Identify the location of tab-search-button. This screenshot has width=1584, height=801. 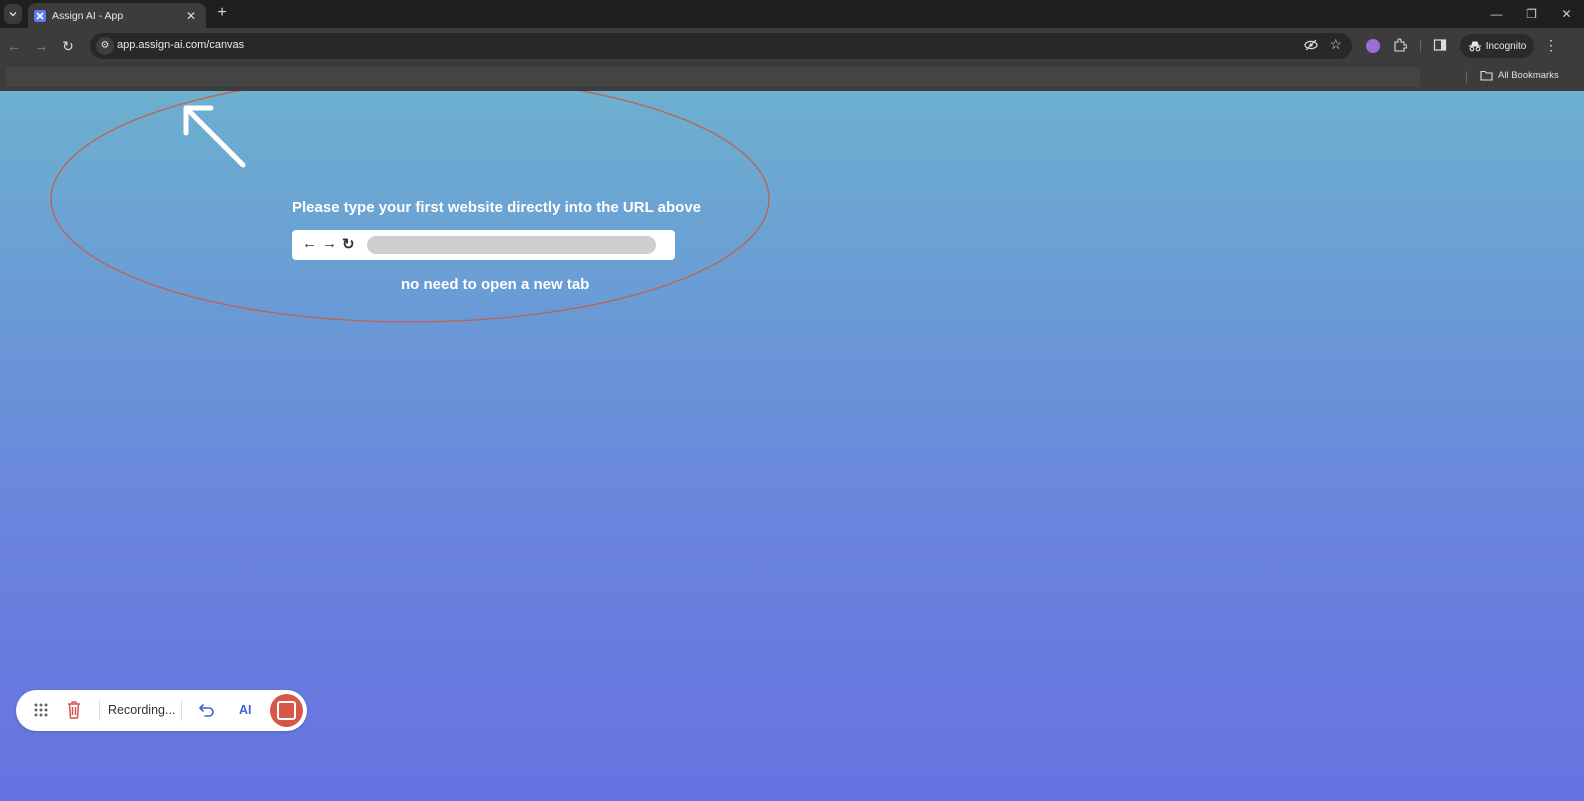
(13, 14).